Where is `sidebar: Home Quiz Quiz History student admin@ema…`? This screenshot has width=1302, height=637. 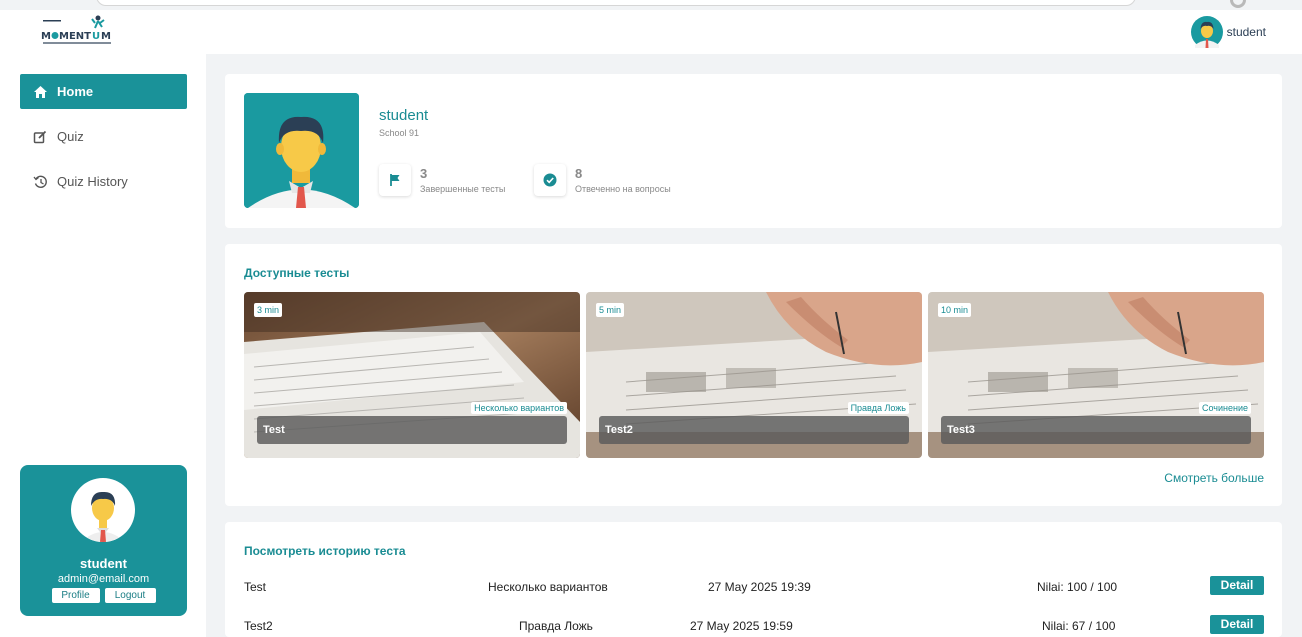 sidebar: Home Quiz Quiz History student admin@ema… is located at coordinates (103, 345).